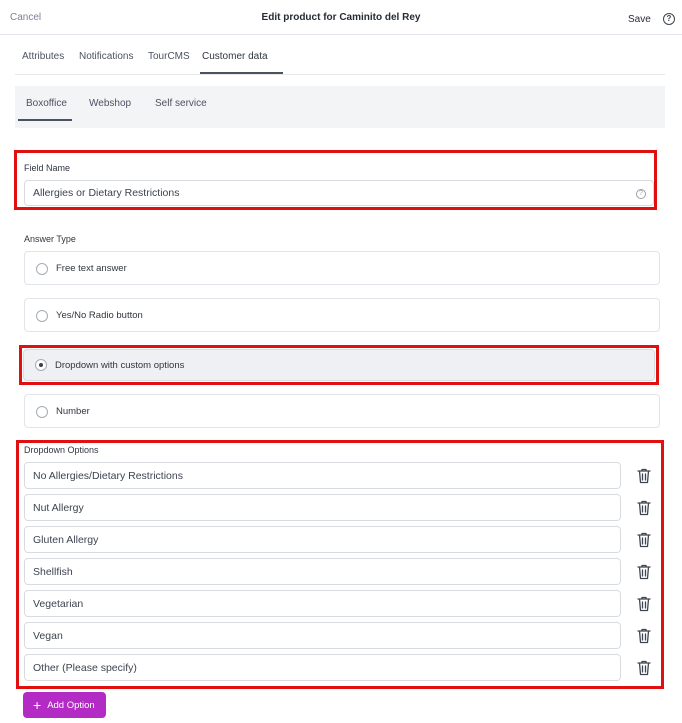 Image resolution: width=682 pixels, height=723 pixels. What do you see at coordinates (91, 268) in the screenshot?
I see `answer-option-label: Free text answer` at bounding box center [91, 268].